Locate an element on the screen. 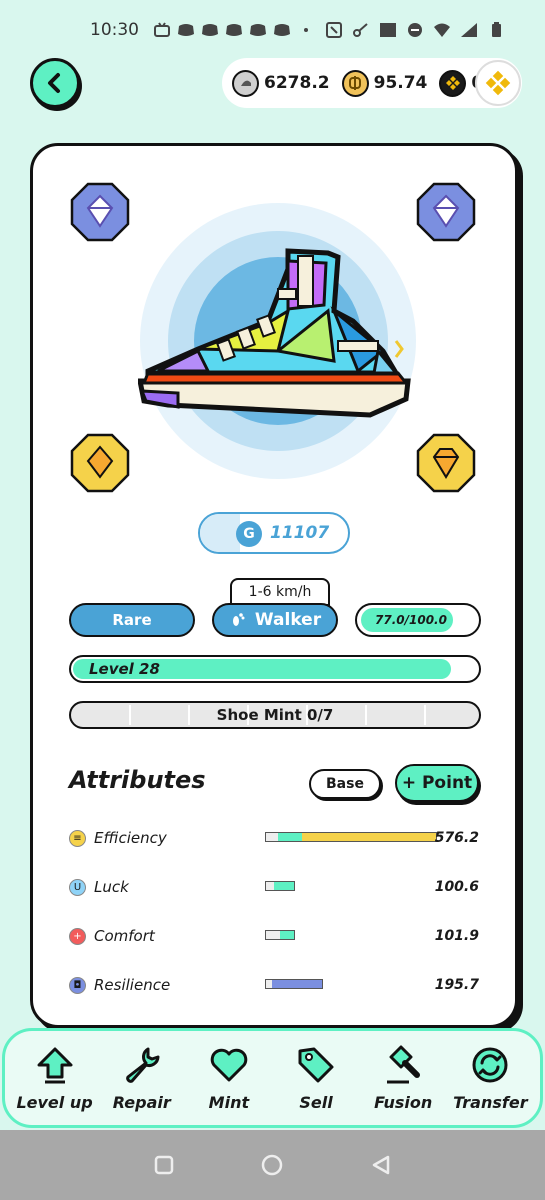 This screenshot has width=545, height=1200. binance-wallet-button is located at coordinates (498, 83).